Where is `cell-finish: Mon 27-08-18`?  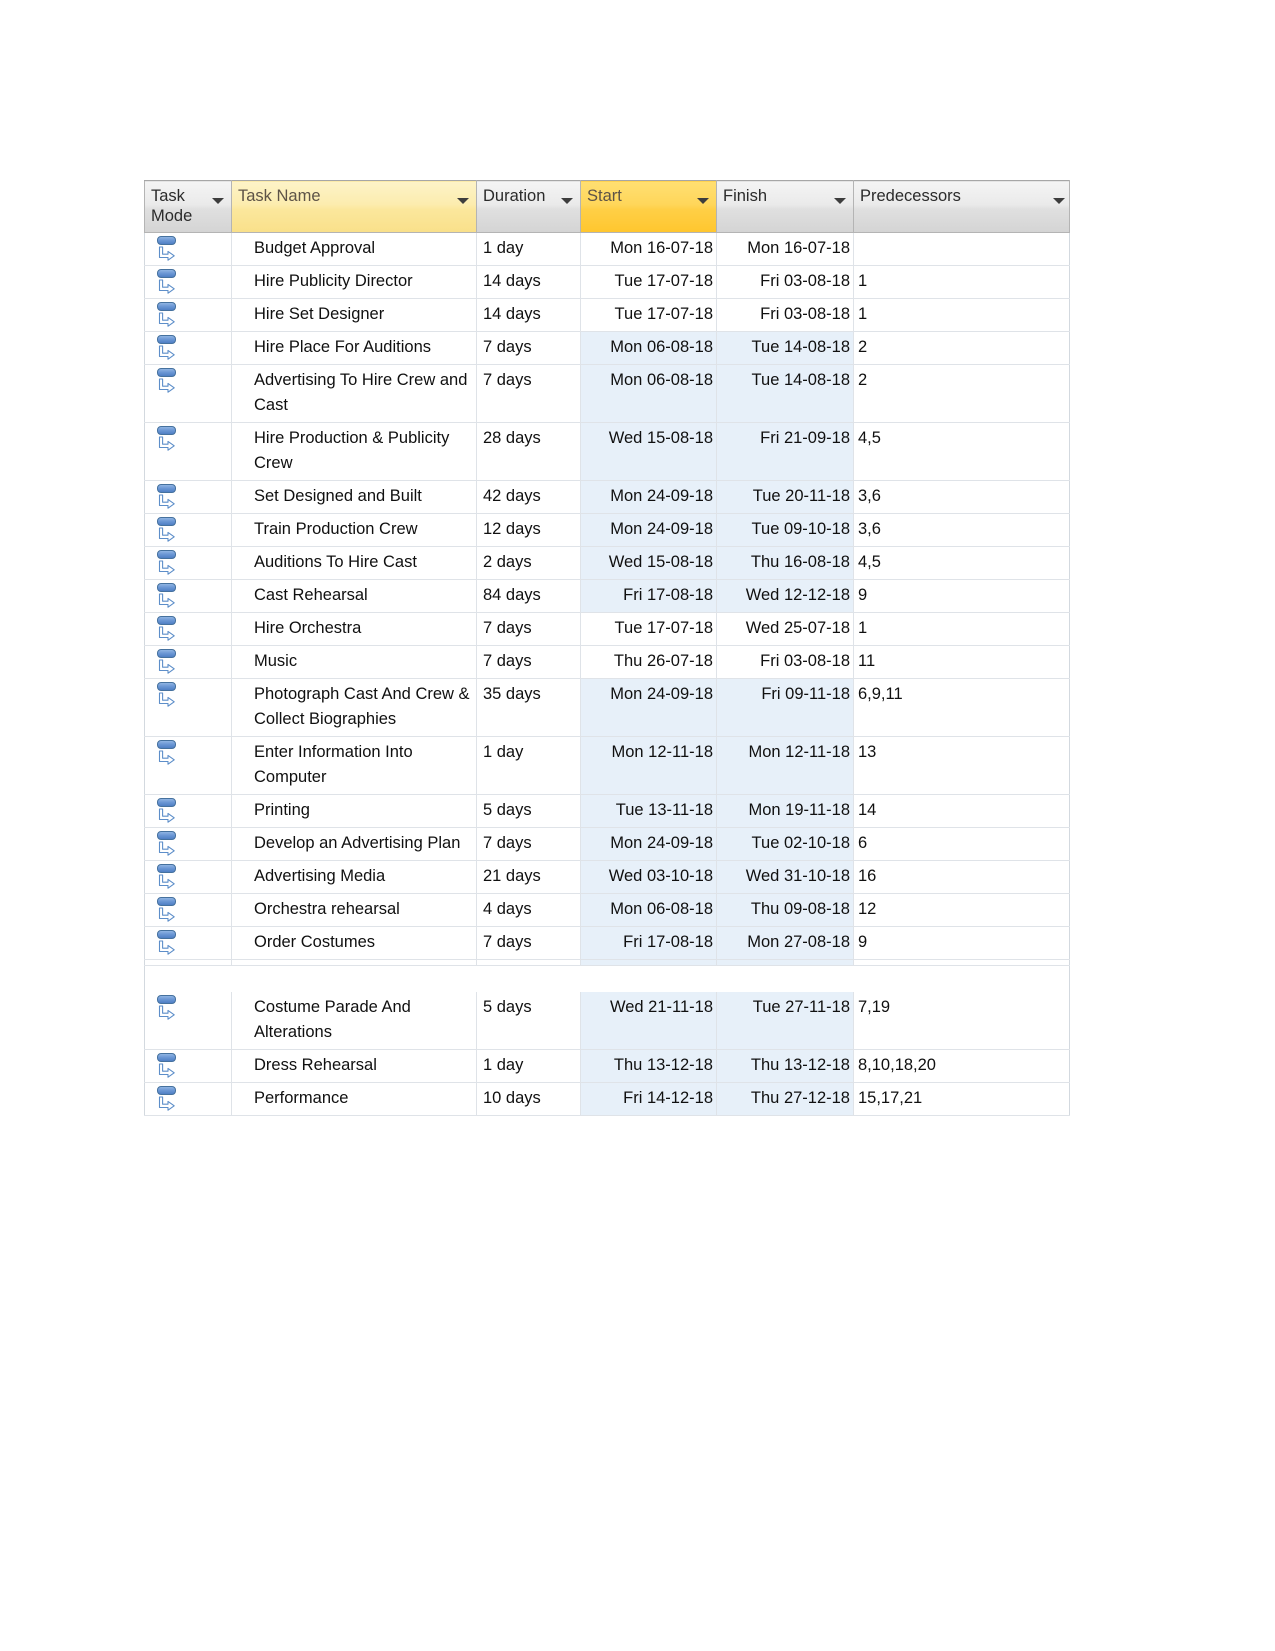 cell-finish: Mon 27-08-18 is located at coordinates (785, 943).